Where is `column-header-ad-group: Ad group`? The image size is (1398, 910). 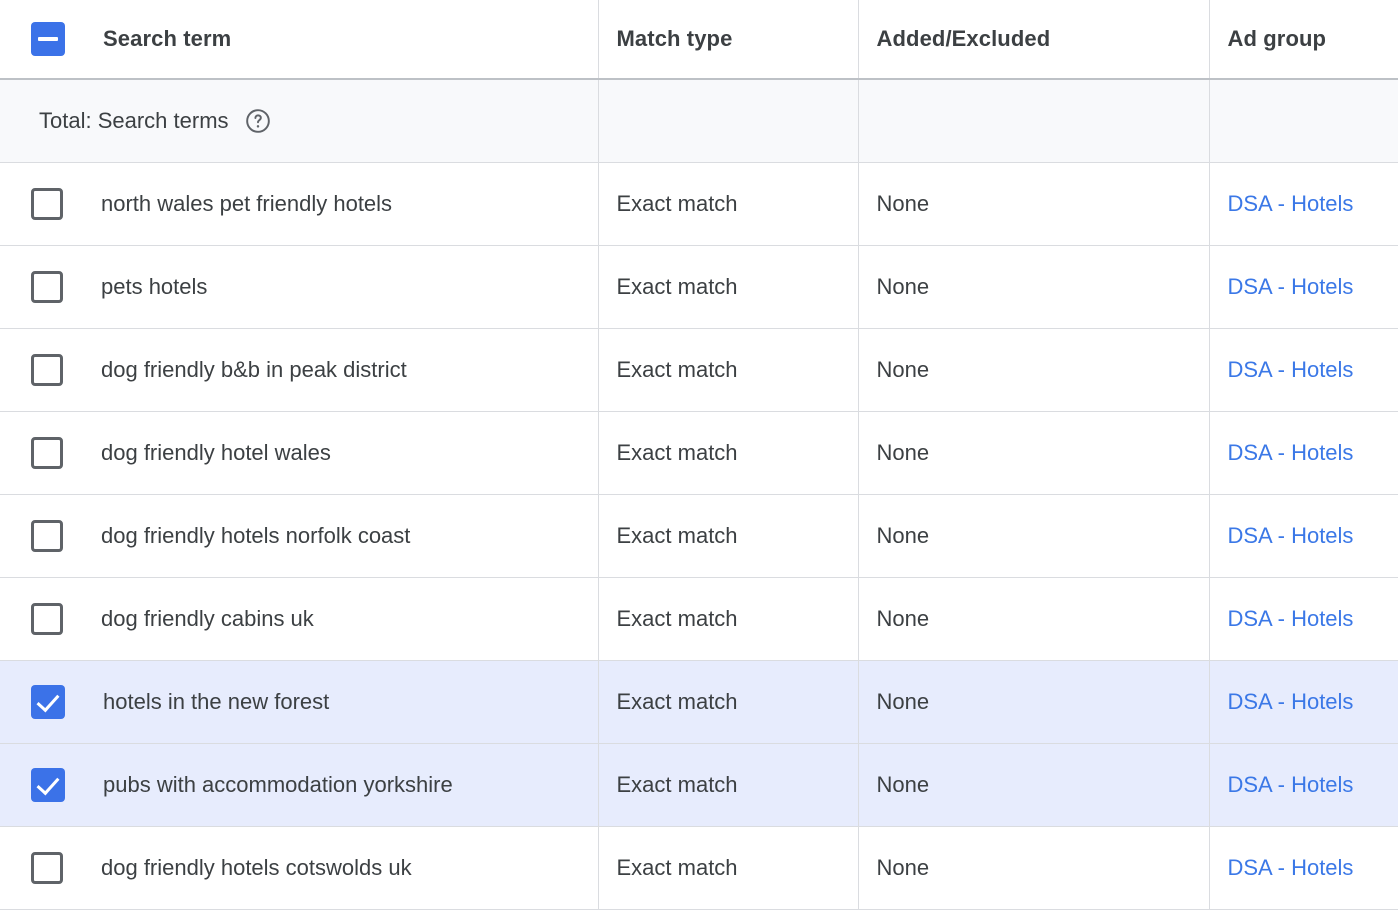
column-header-ad-group: Ad group is located at coordinates (1303, 39).